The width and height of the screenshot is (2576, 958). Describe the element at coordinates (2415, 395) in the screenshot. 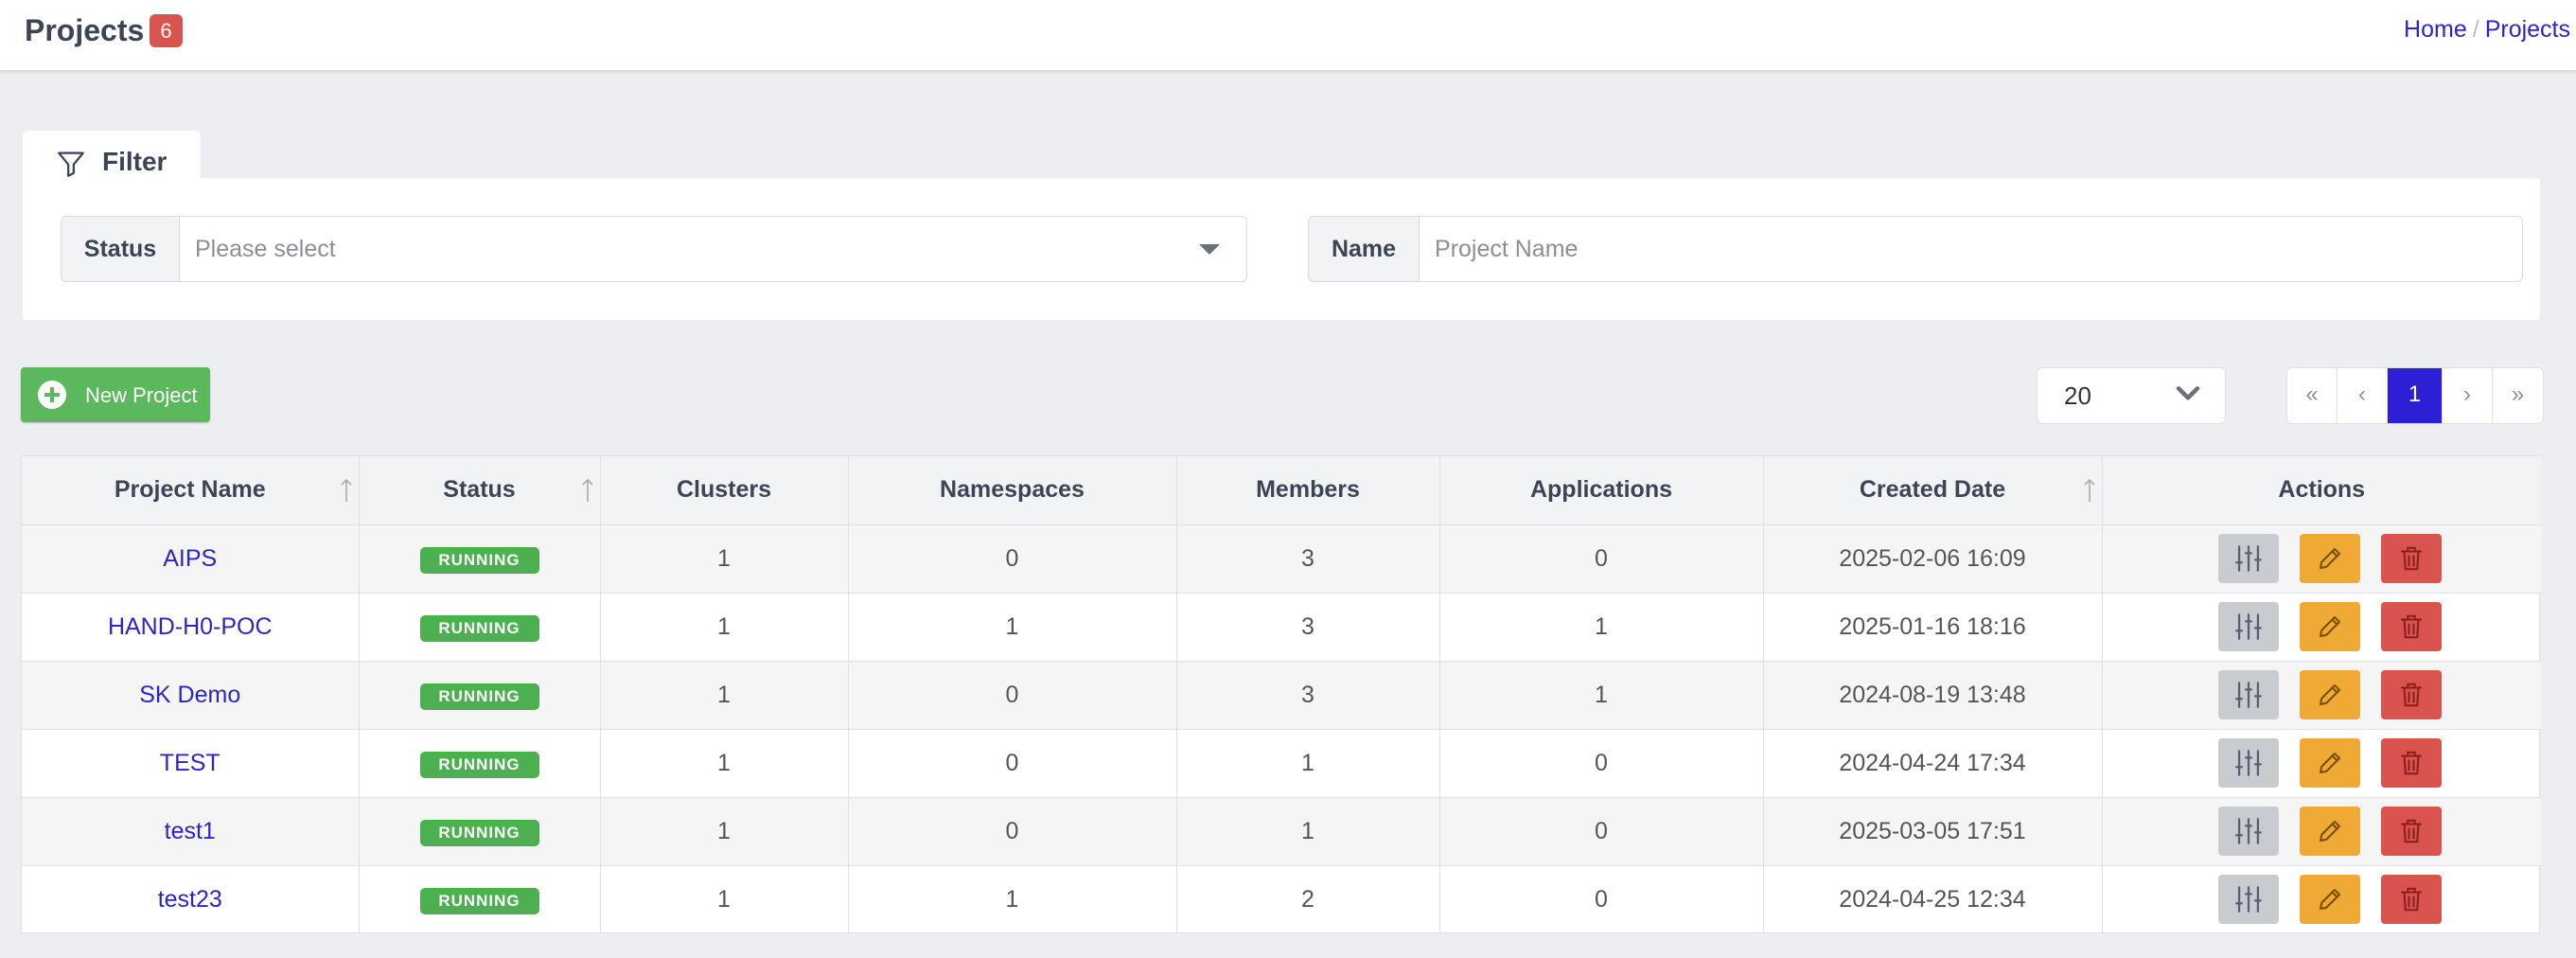

I see `page-1-button: 1` at that location.